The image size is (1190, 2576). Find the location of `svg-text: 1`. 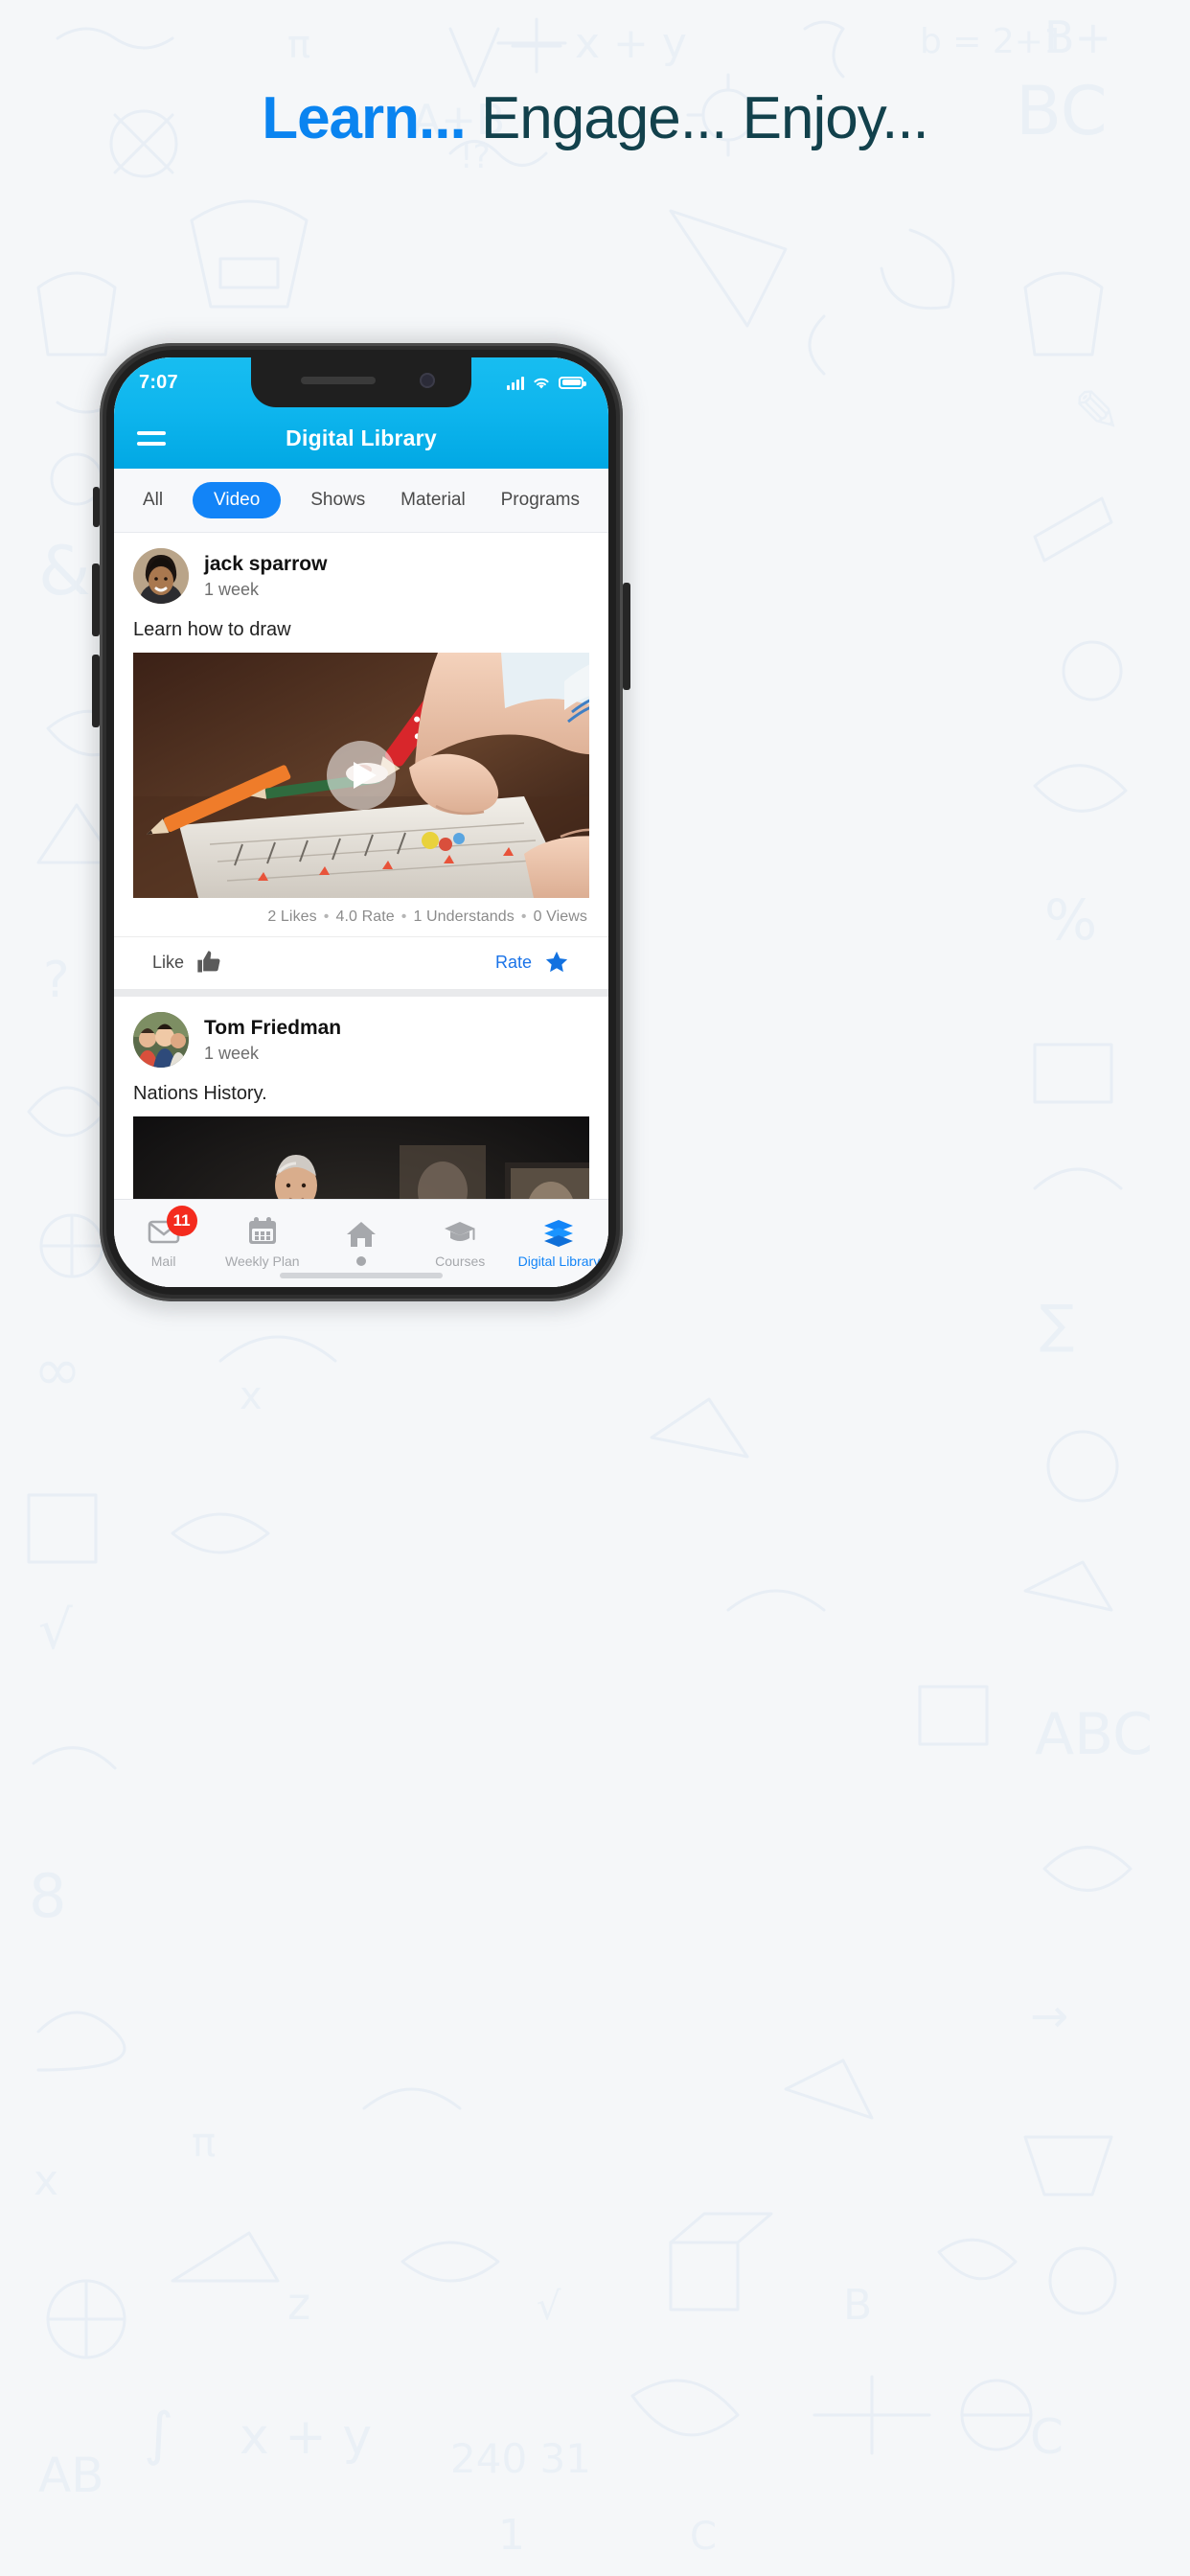

svg-text: 1 is located at coordinates (512, 2535).